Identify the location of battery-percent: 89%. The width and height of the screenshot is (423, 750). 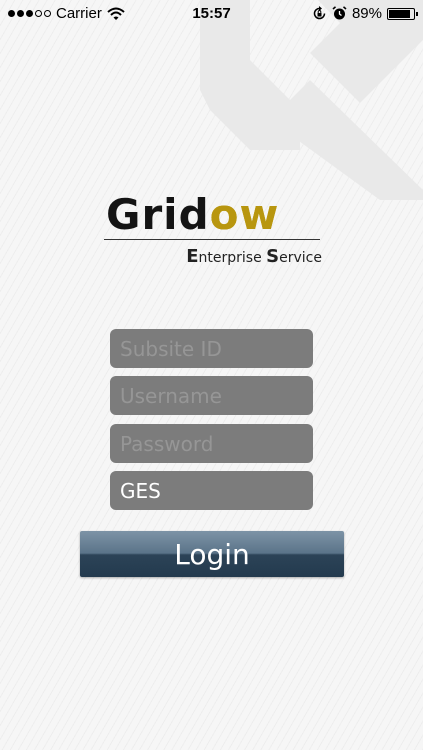
(366, 13).